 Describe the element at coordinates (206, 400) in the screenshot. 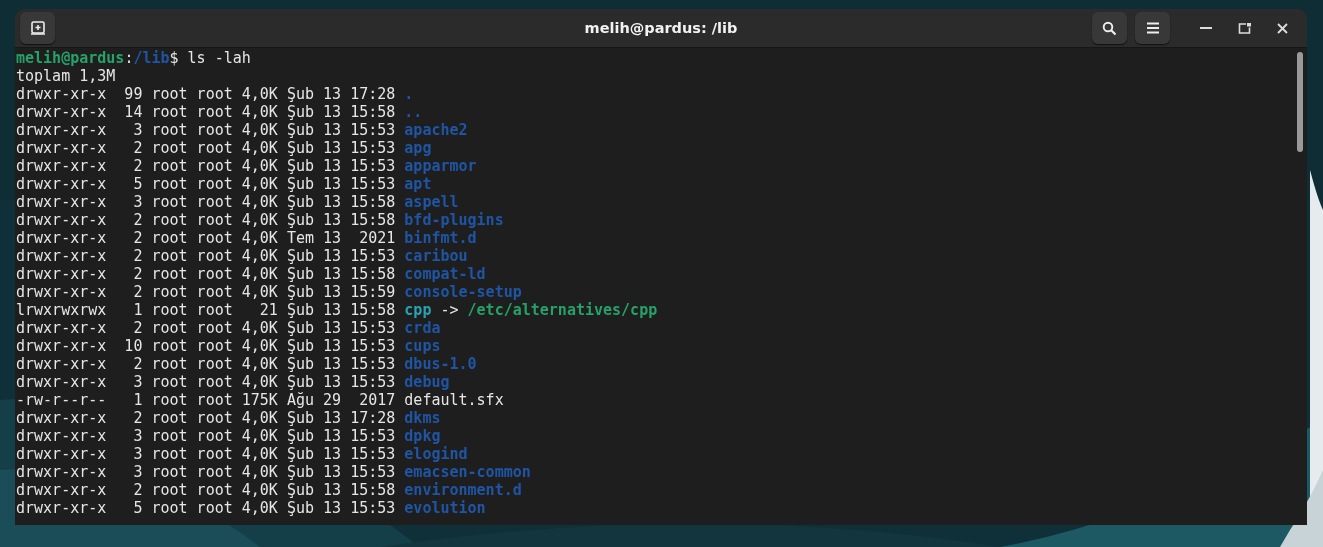

I see `file-details: -rw-r--r-- 1 root root 175K Ağu 29 2017` at that location.